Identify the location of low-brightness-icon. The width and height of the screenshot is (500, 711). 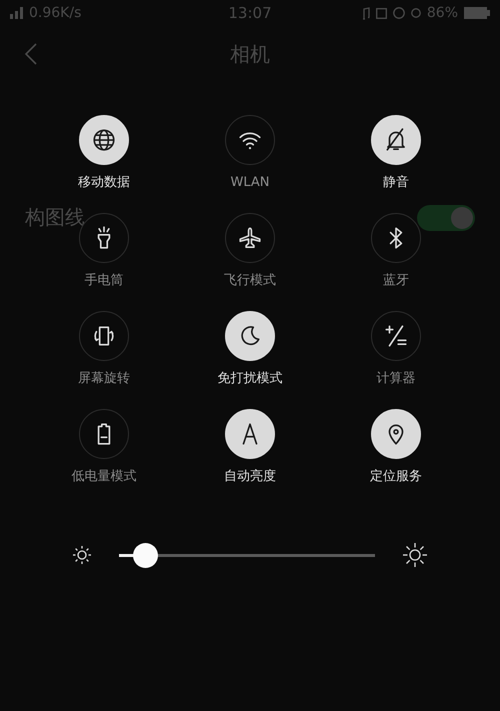
(82, 555).